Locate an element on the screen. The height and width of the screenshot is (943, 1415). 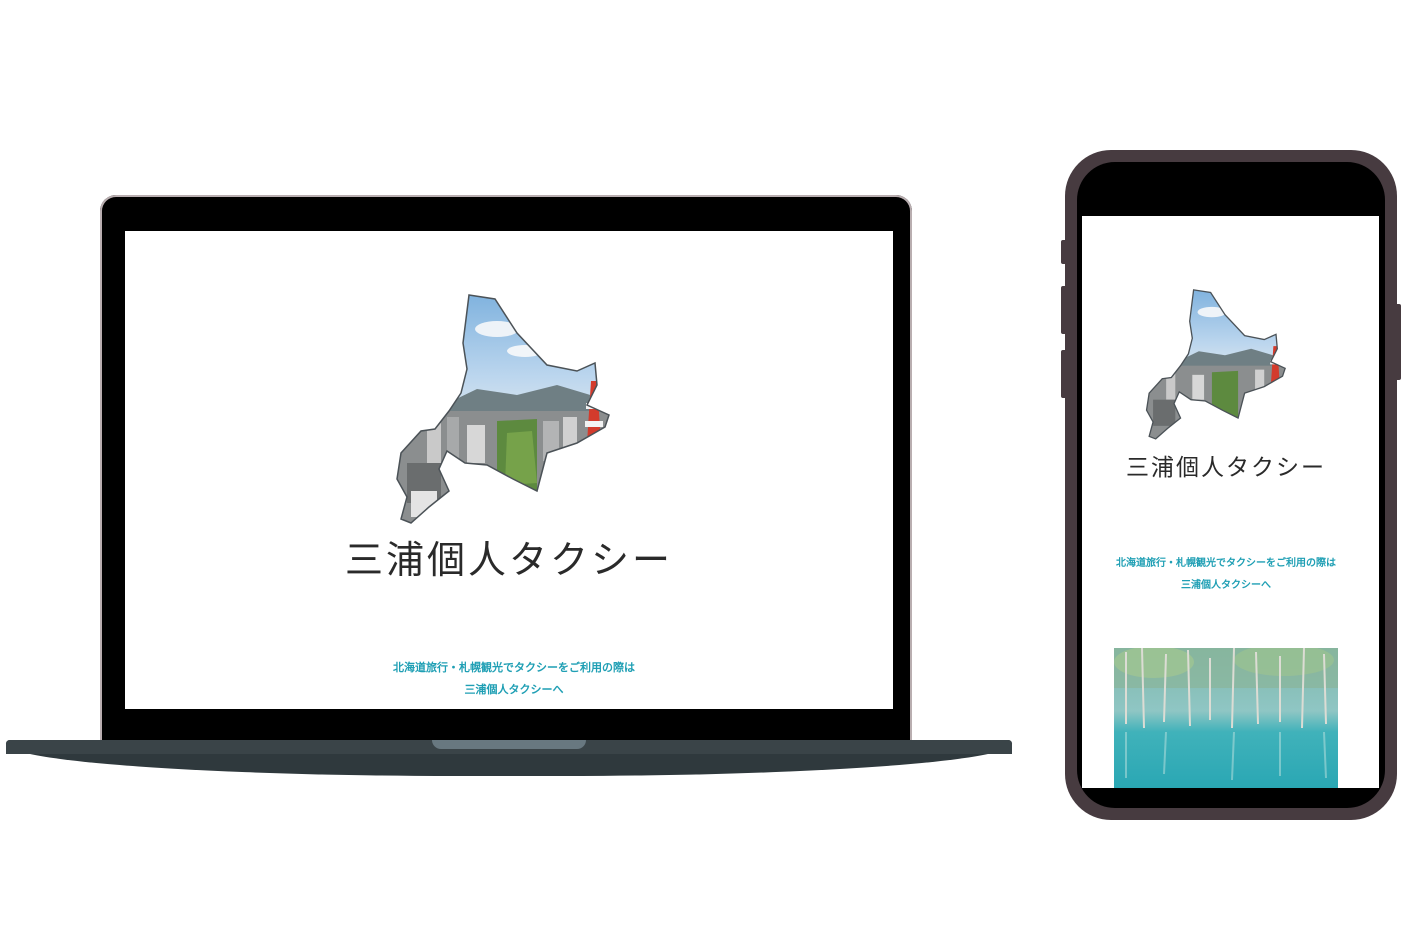
blue-pond-image is located at coordinates (1226, 718).